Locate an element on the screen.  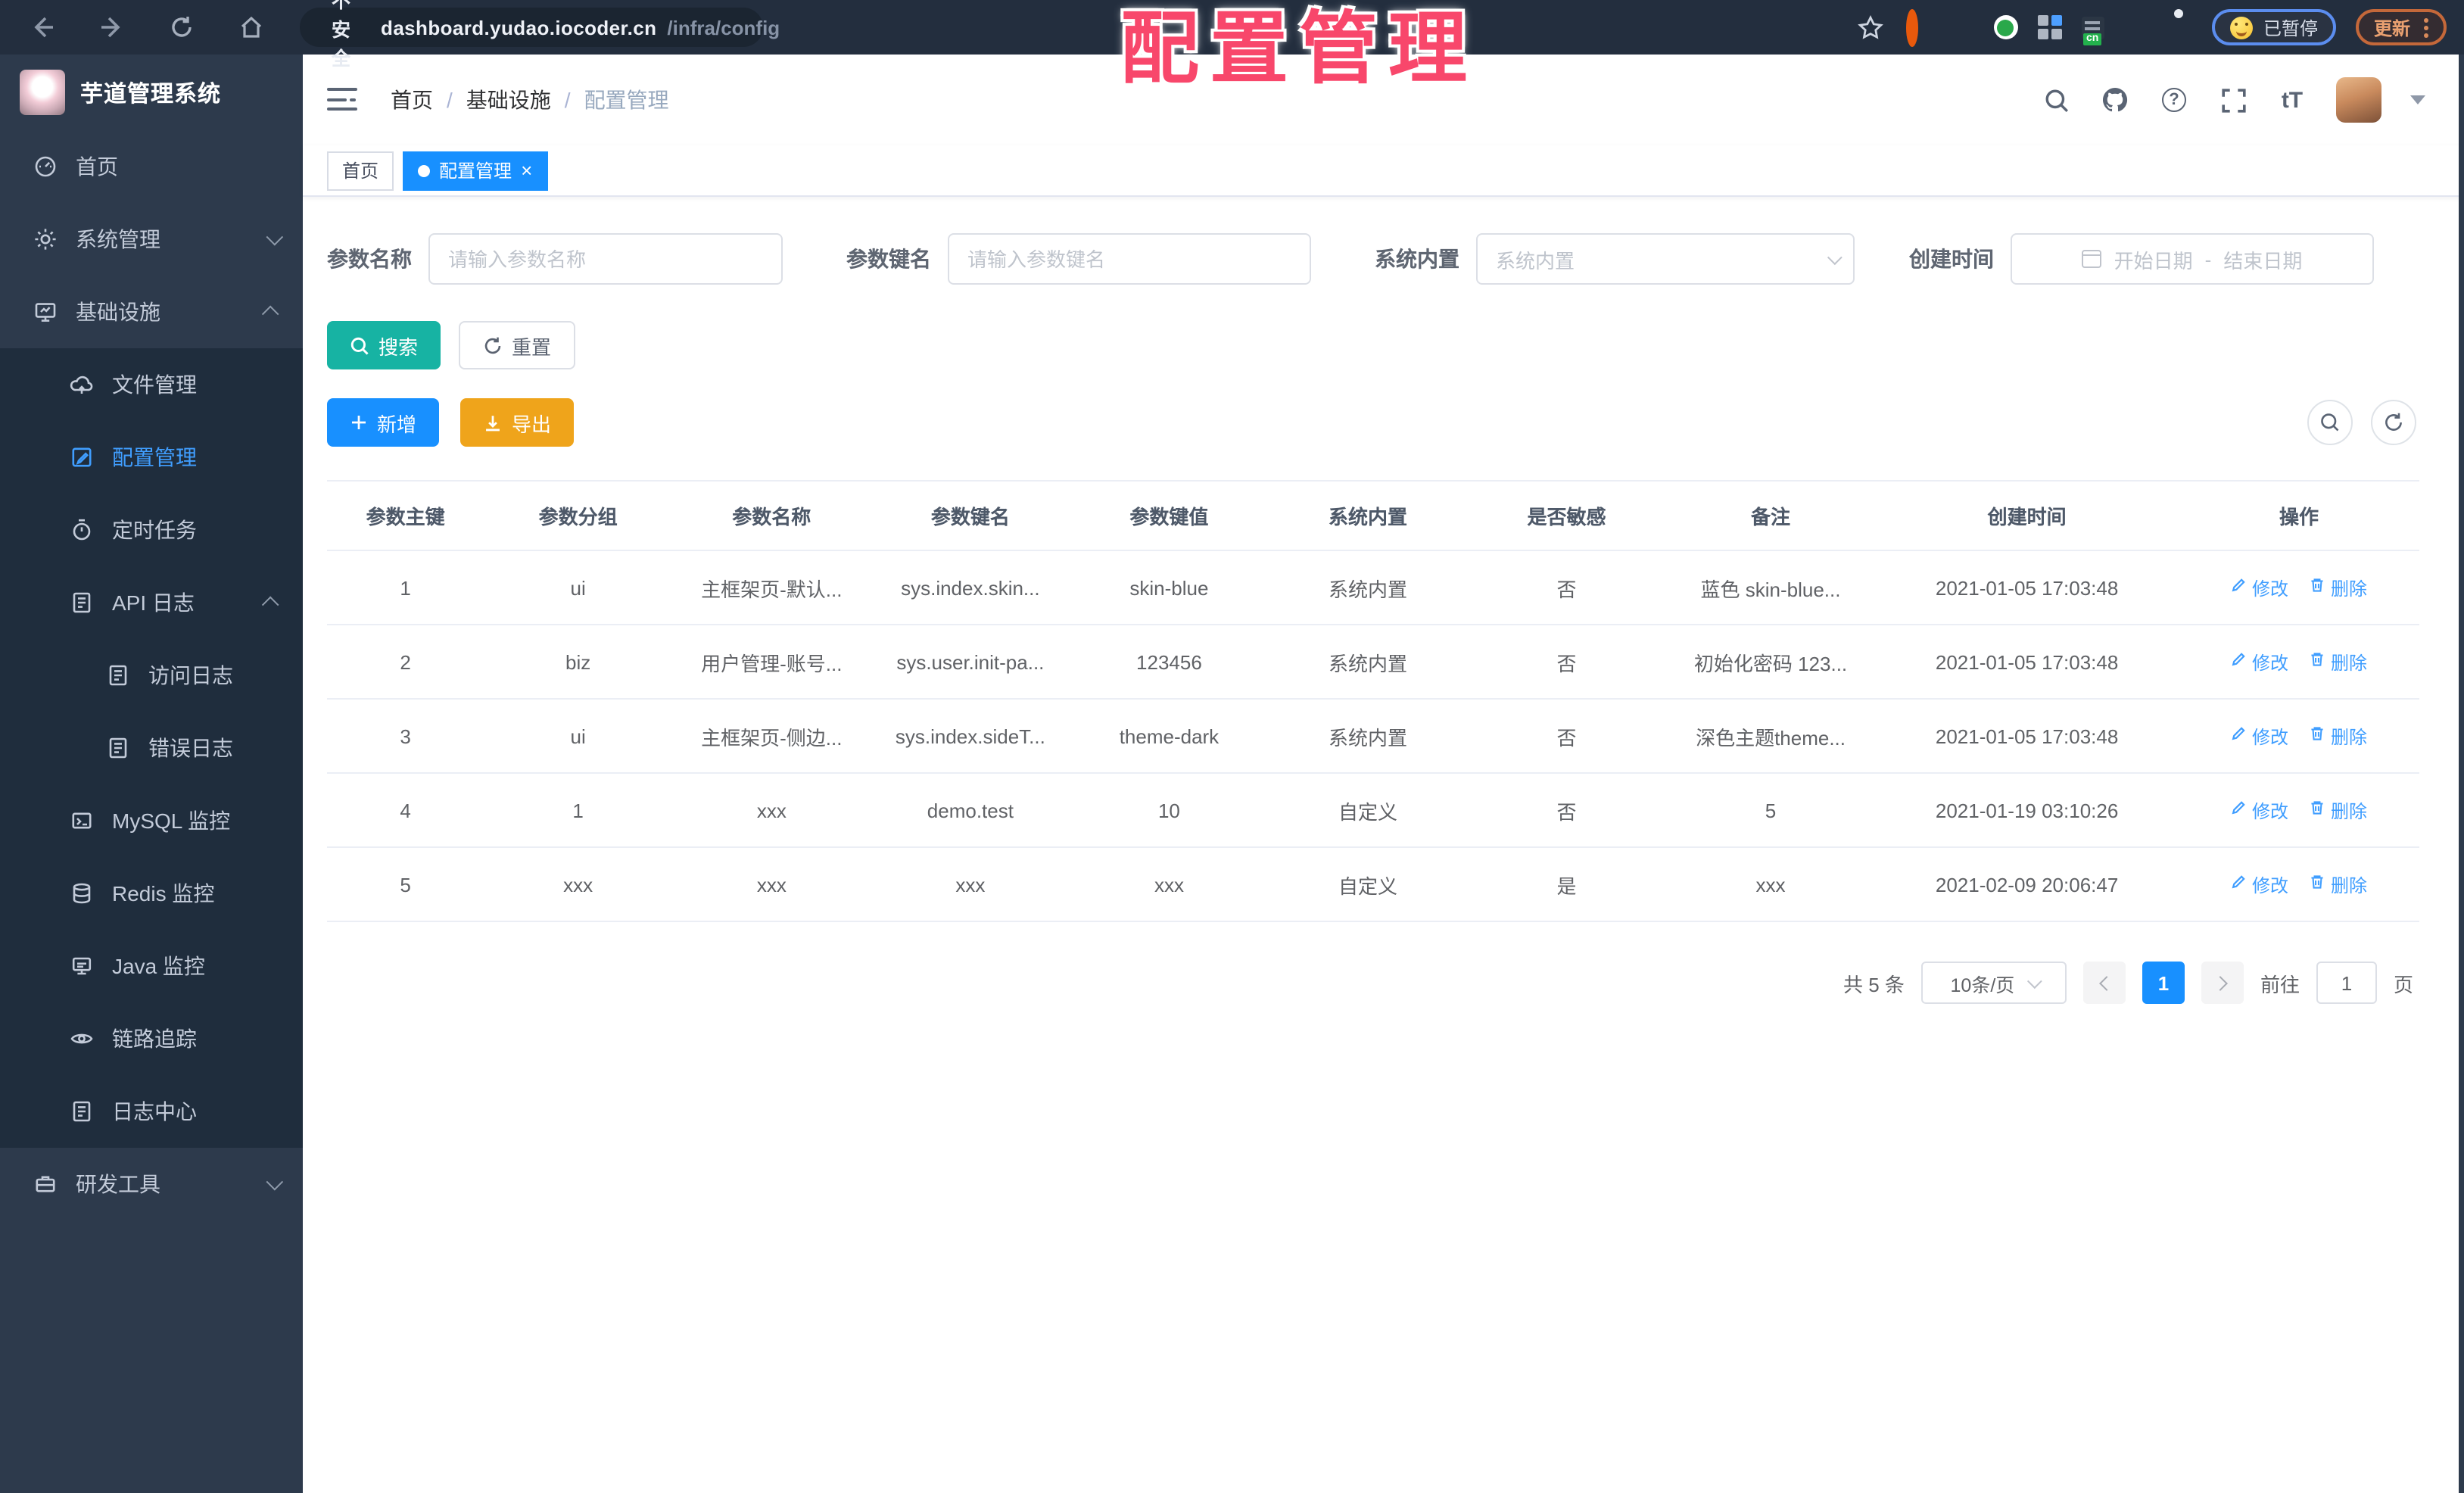
column-header-8: 创建时间 is located at coordinates (2027, 516).